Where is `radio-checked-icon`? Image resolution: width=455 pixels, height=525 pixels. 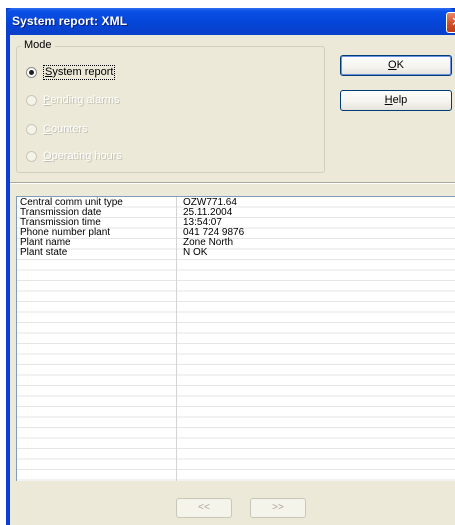 radio-checked-icon is located at coordinates (31, 72).